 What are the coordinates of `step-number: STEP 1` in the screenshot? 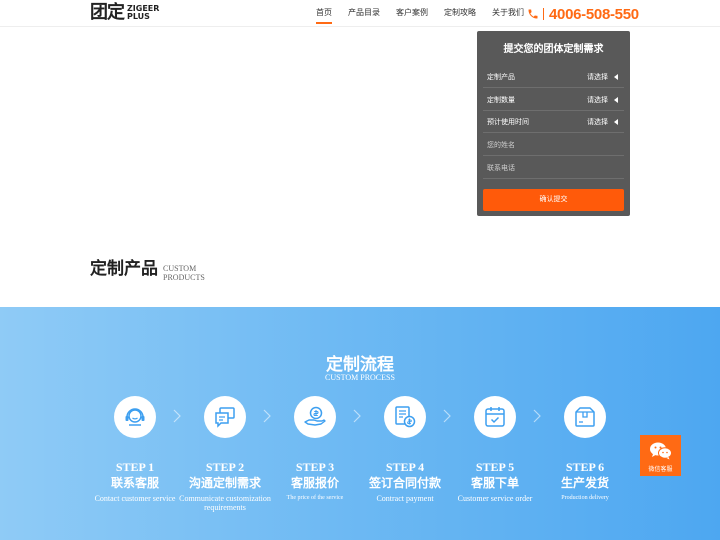 It's located at (135, 467).